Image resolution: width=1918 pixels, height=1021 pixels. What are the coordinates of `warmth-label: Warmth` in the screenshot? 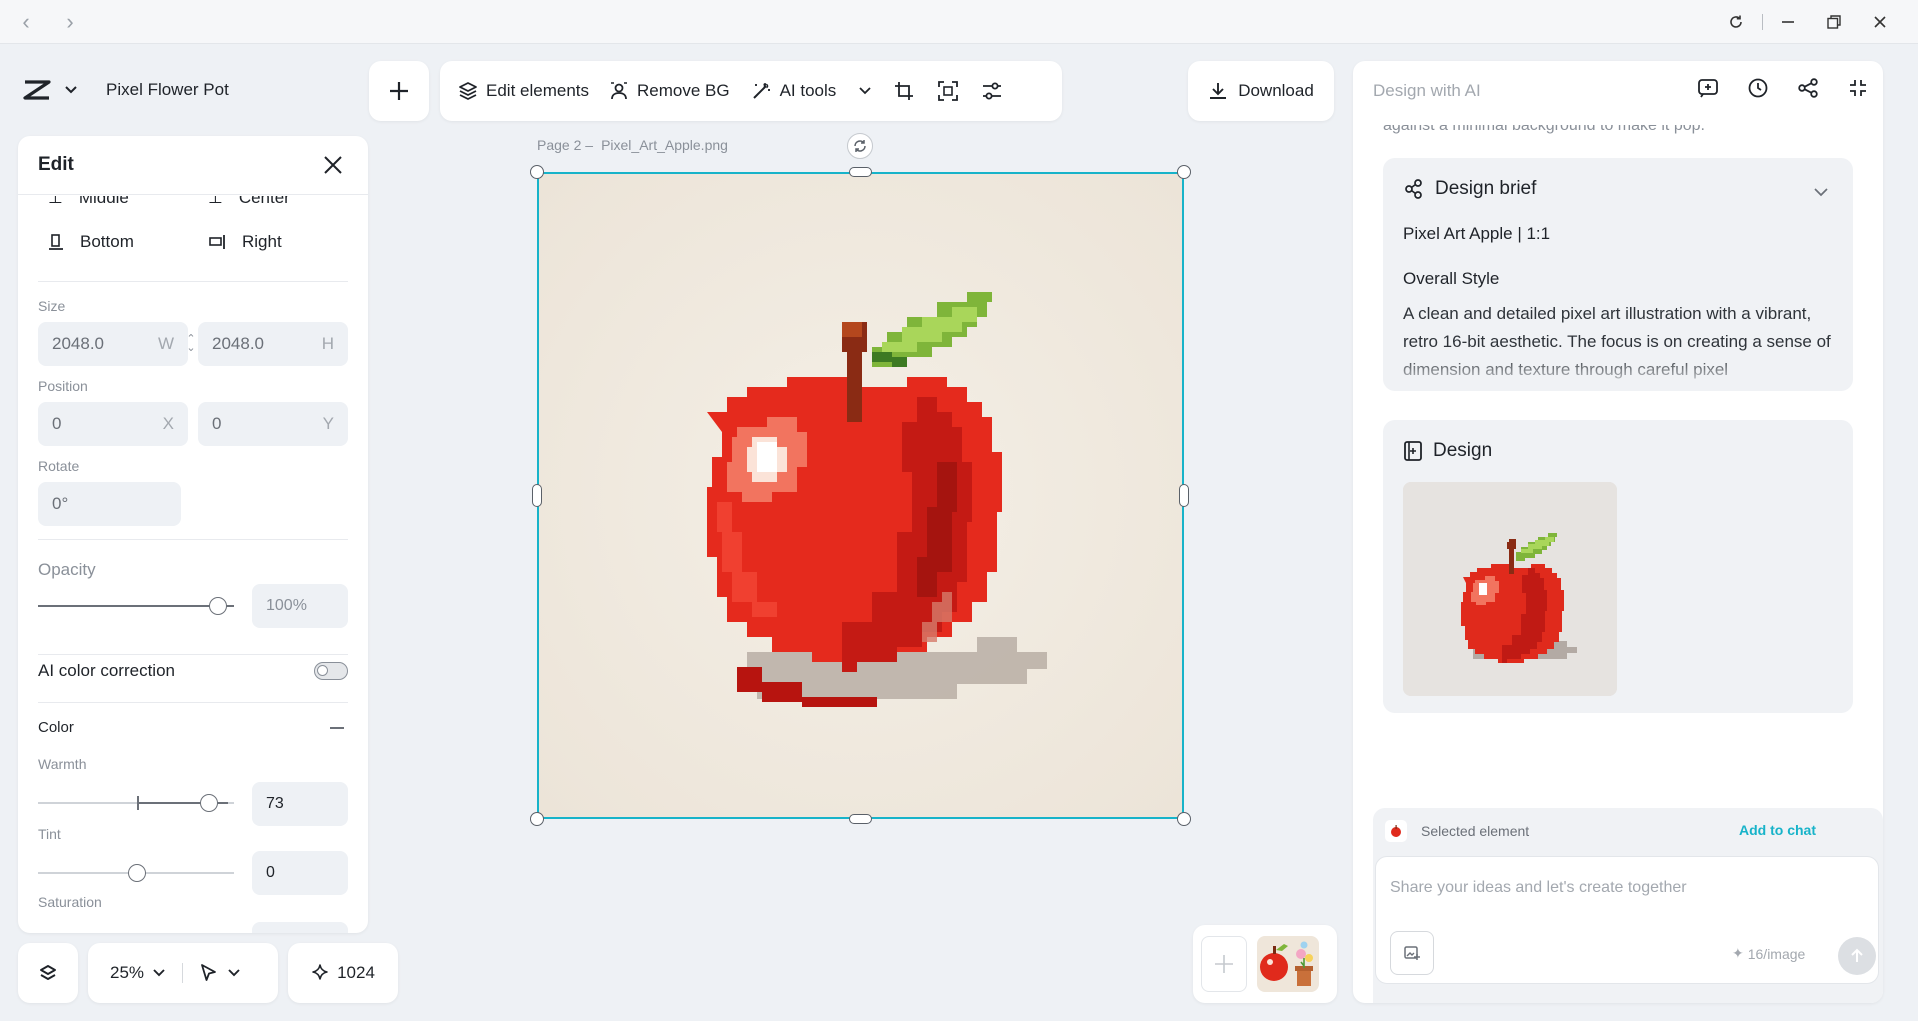 It's located at (62, 764).